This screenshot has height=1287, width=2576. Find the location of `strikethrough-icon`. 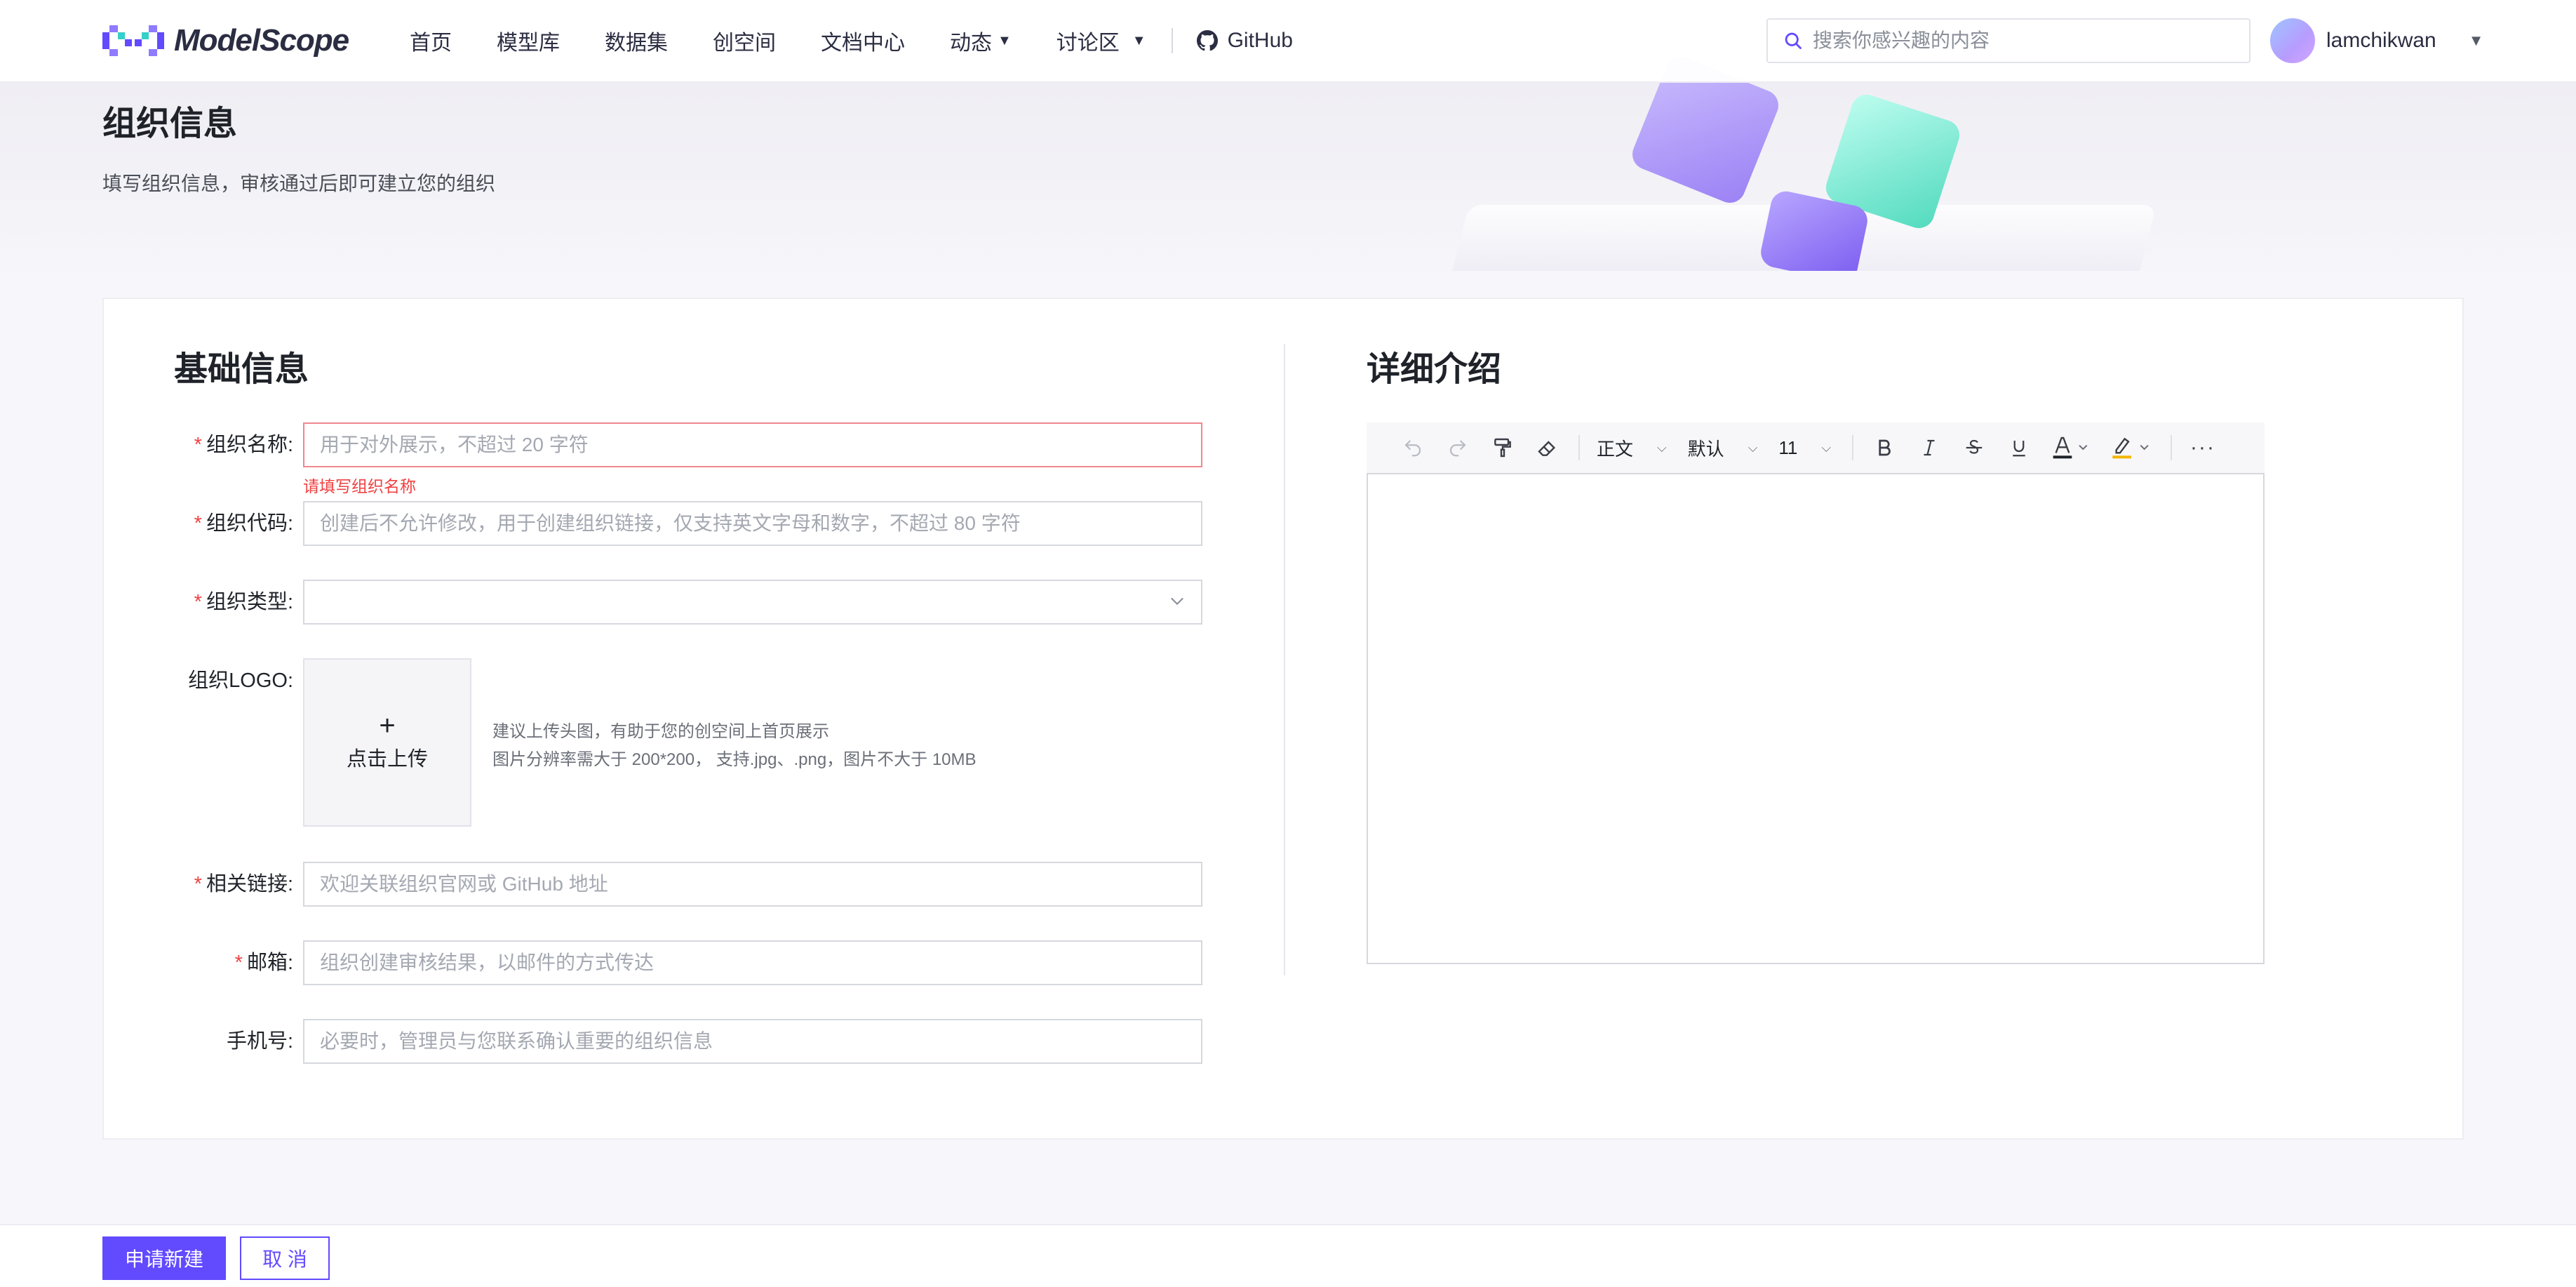

strikethrough-icon is located at coordinates (1974, 448).